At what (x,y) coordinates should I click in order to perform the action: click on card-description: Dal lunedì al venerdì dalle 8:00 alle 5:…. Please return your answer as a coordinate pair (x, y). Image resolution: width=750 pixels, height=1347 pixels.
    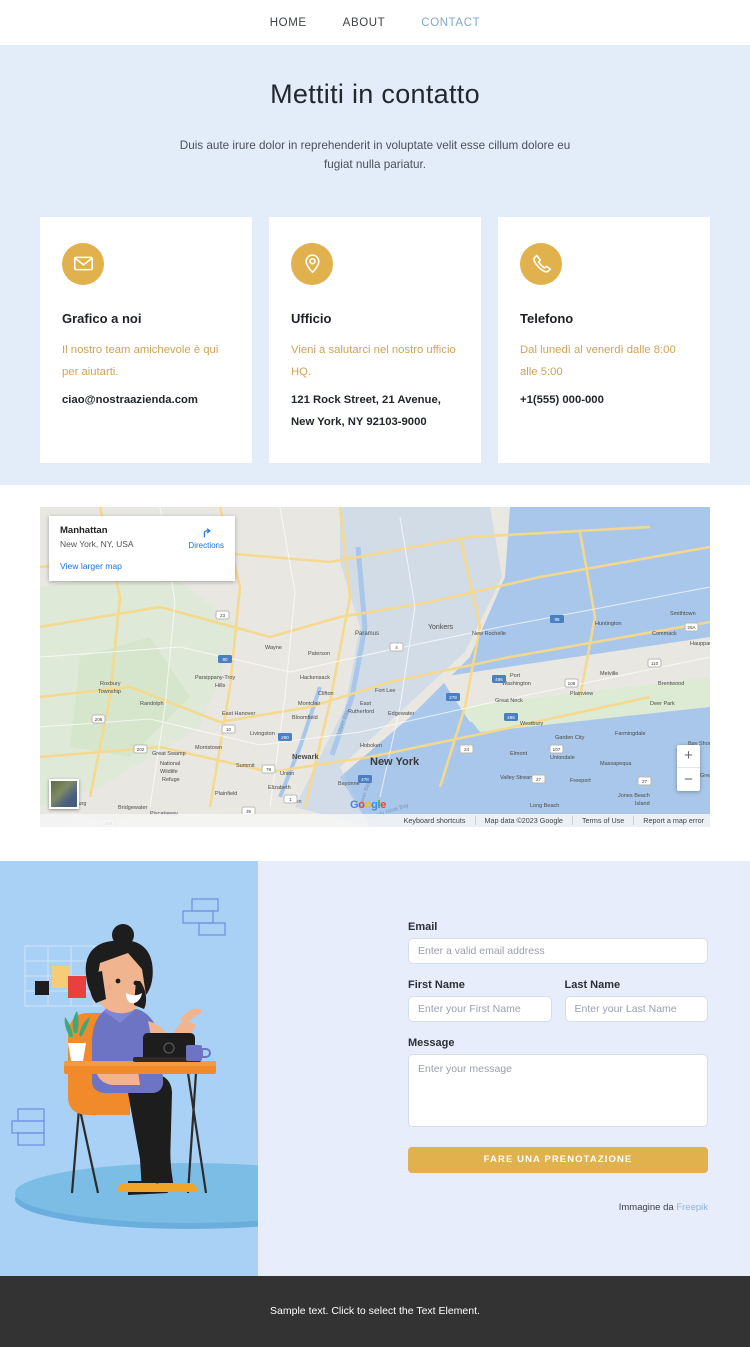
    Looking at the image, I should click on (598, 360).